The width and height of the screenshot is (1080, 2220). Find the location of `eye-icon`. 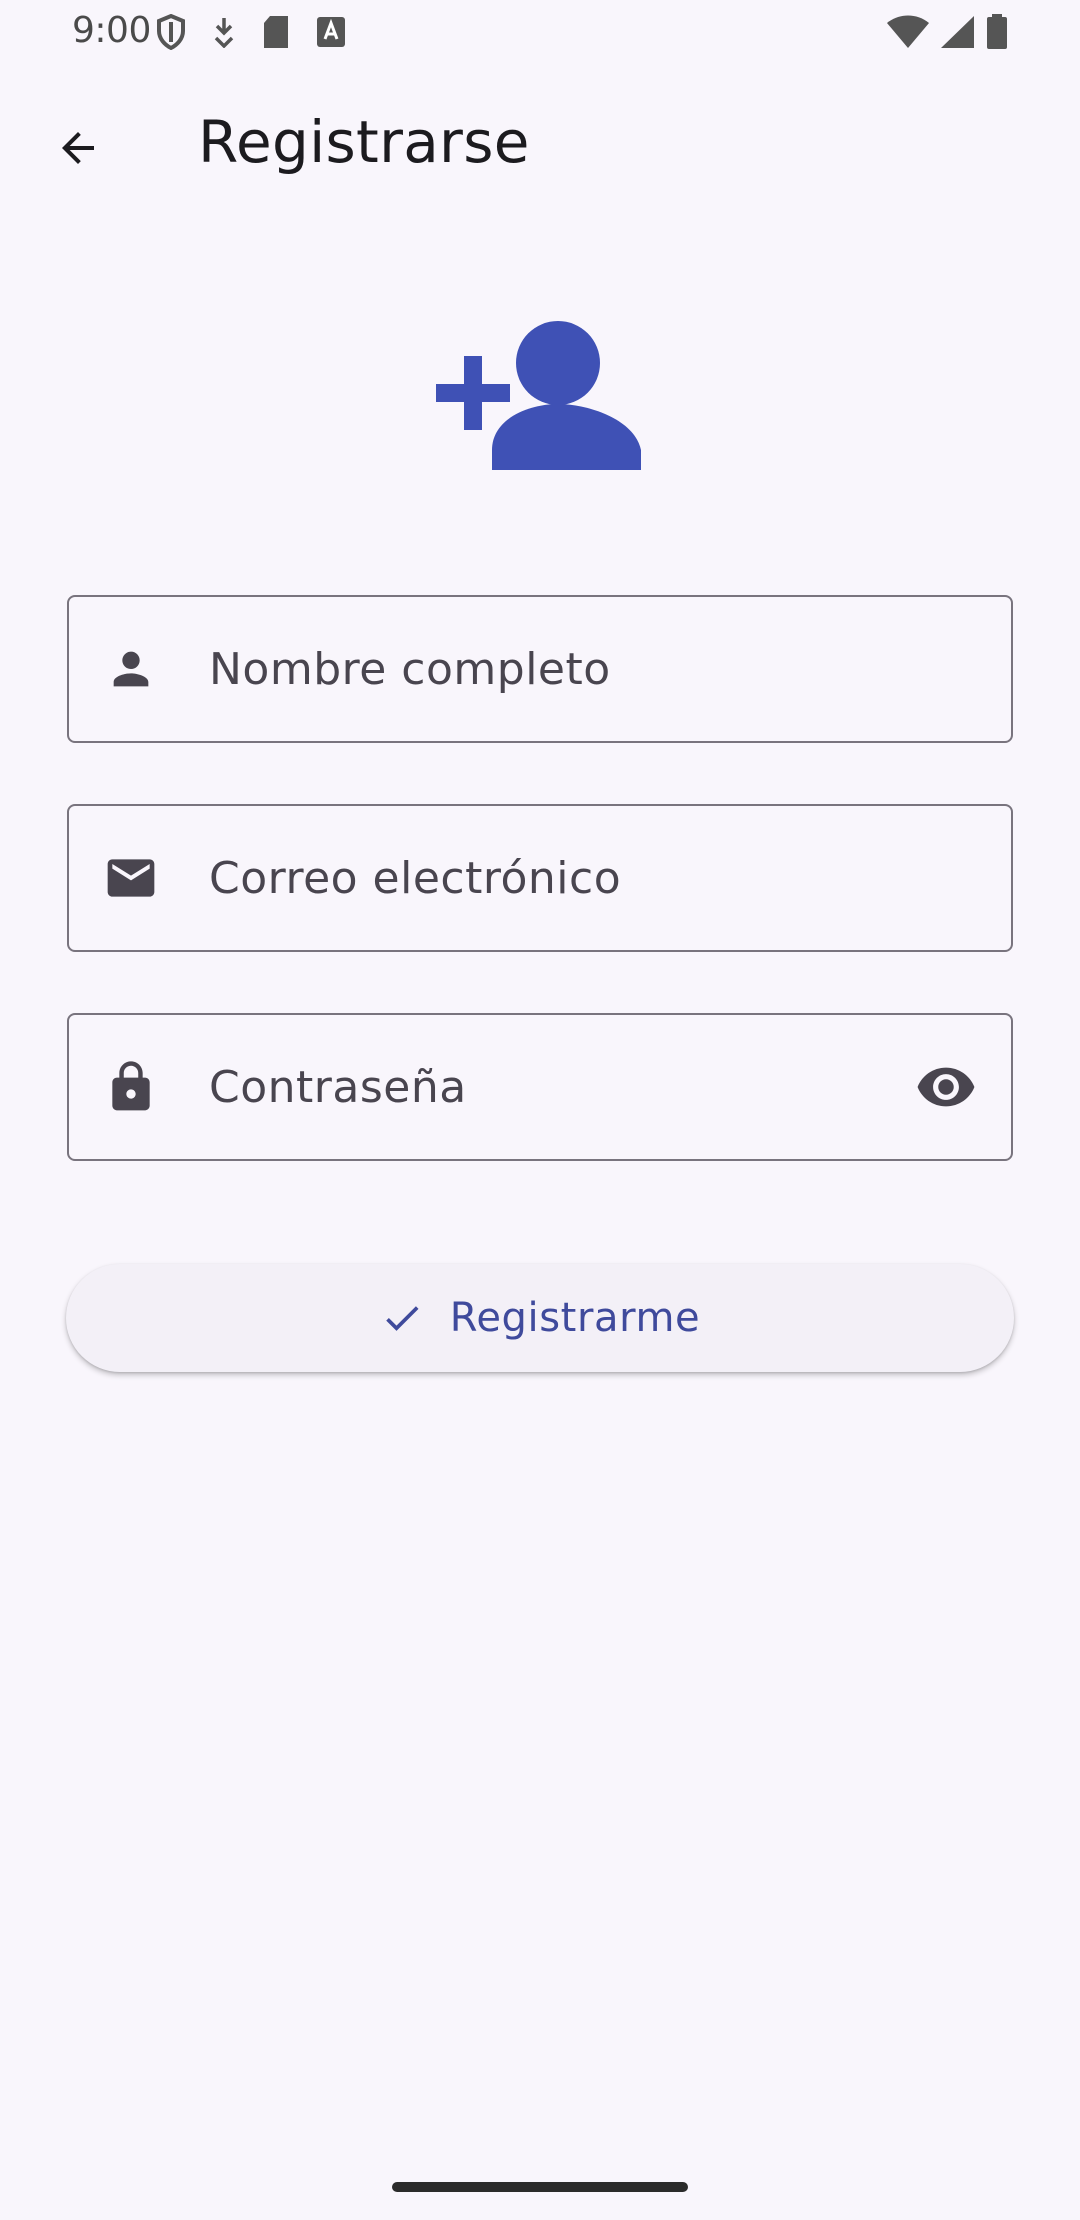

eye-icon is located at coordinates (946, 1087).